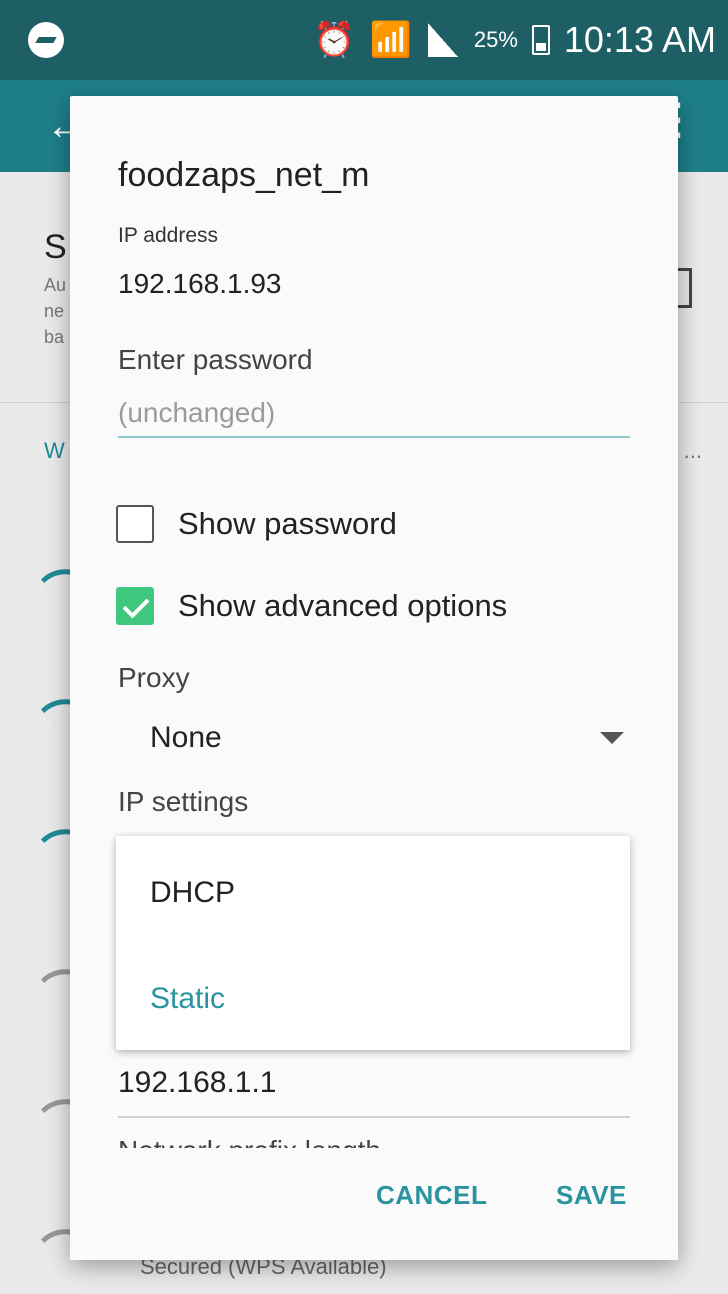  I want to click on battery-percent: 25%, so click(495, 39).